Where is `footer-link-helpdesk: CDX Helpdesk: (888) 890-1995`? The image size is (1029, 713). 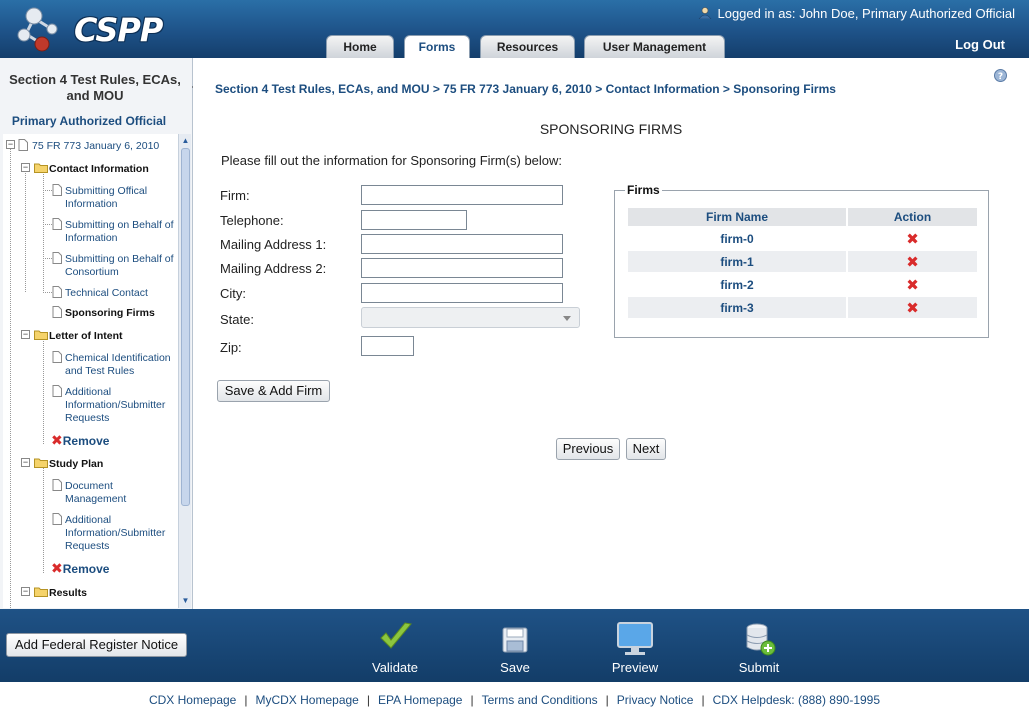 footer-link-helpdesk: CDX Helpdesk: (888) 890-1995 is located at coordinates (796, 700).